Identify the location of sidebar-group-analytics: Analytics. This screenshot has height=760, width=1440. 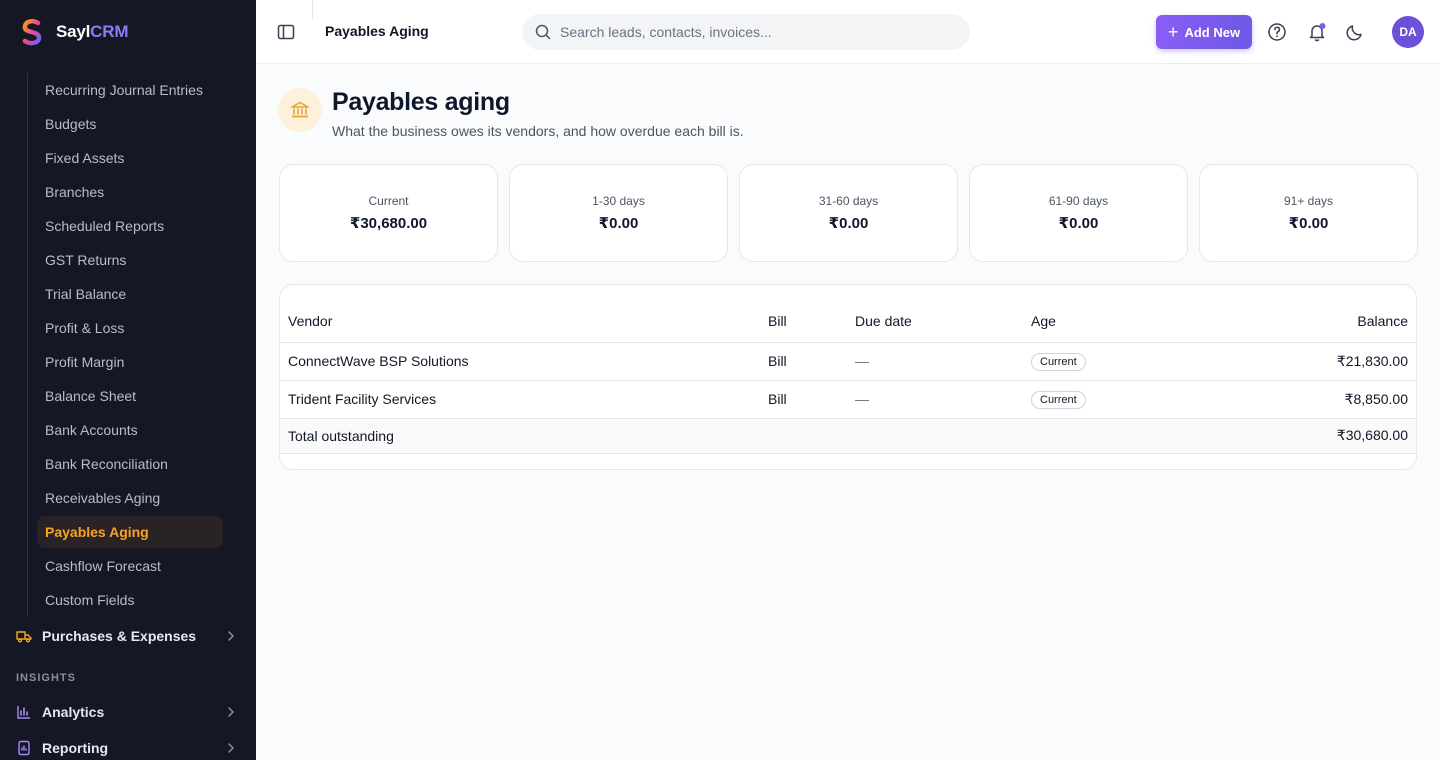
(128, 712).